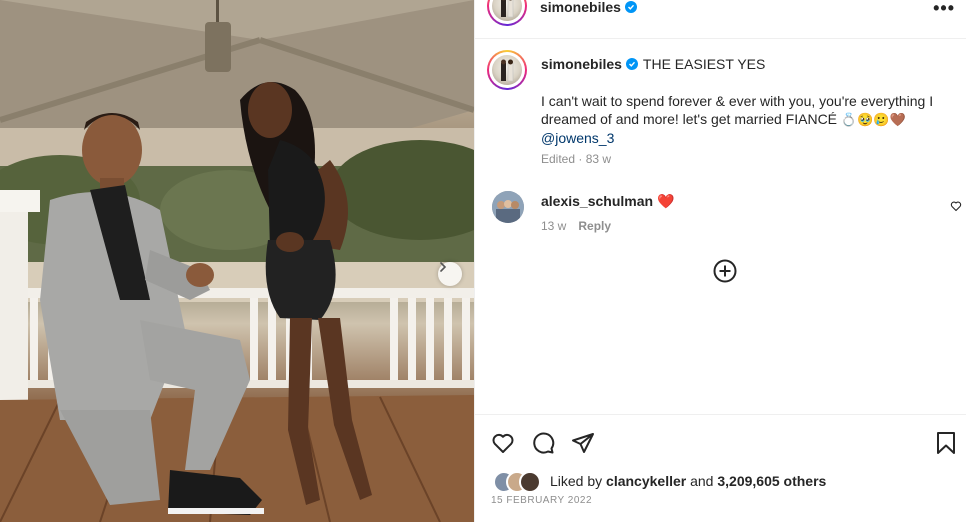 This screenshot has height=523, width=966. What do you see at coordinates (576, 226) in the screenshot?
I see `comment-meta: 13 w Reply` at bounding box center [576, 226].